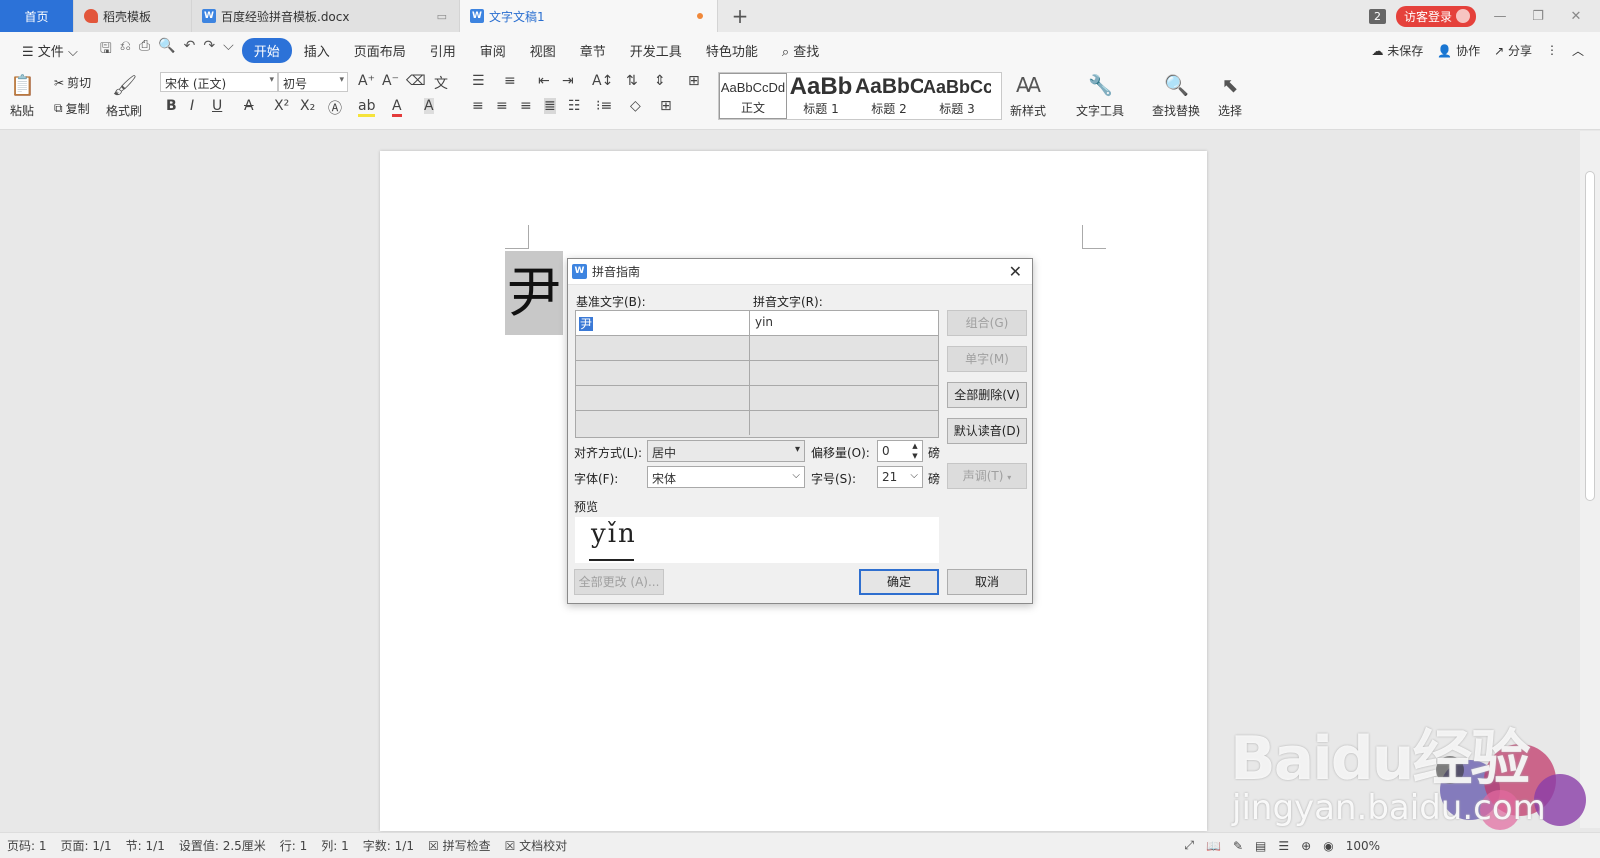 The image size is (1600, 858). I want to click on tab-baidu-template-doc: W 百度经验拼音模板.docx ▭, so click(326, 16).